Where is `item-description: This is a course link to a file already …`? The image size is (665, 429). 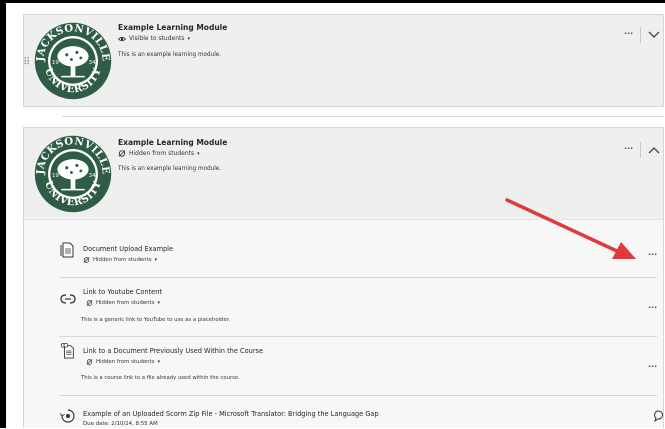 item-description: This is a course link to a file already … is located at coordinates (160, 378).